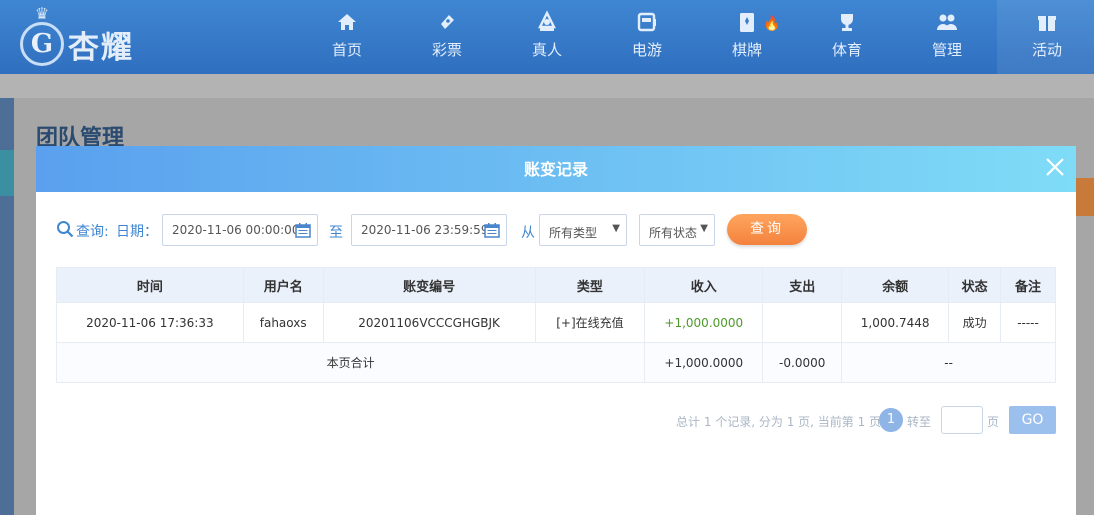 This screenshot has height=515, width=1094. I want to click on end-date-value: 2020-11-06 23:59:59, so click(425, 230).